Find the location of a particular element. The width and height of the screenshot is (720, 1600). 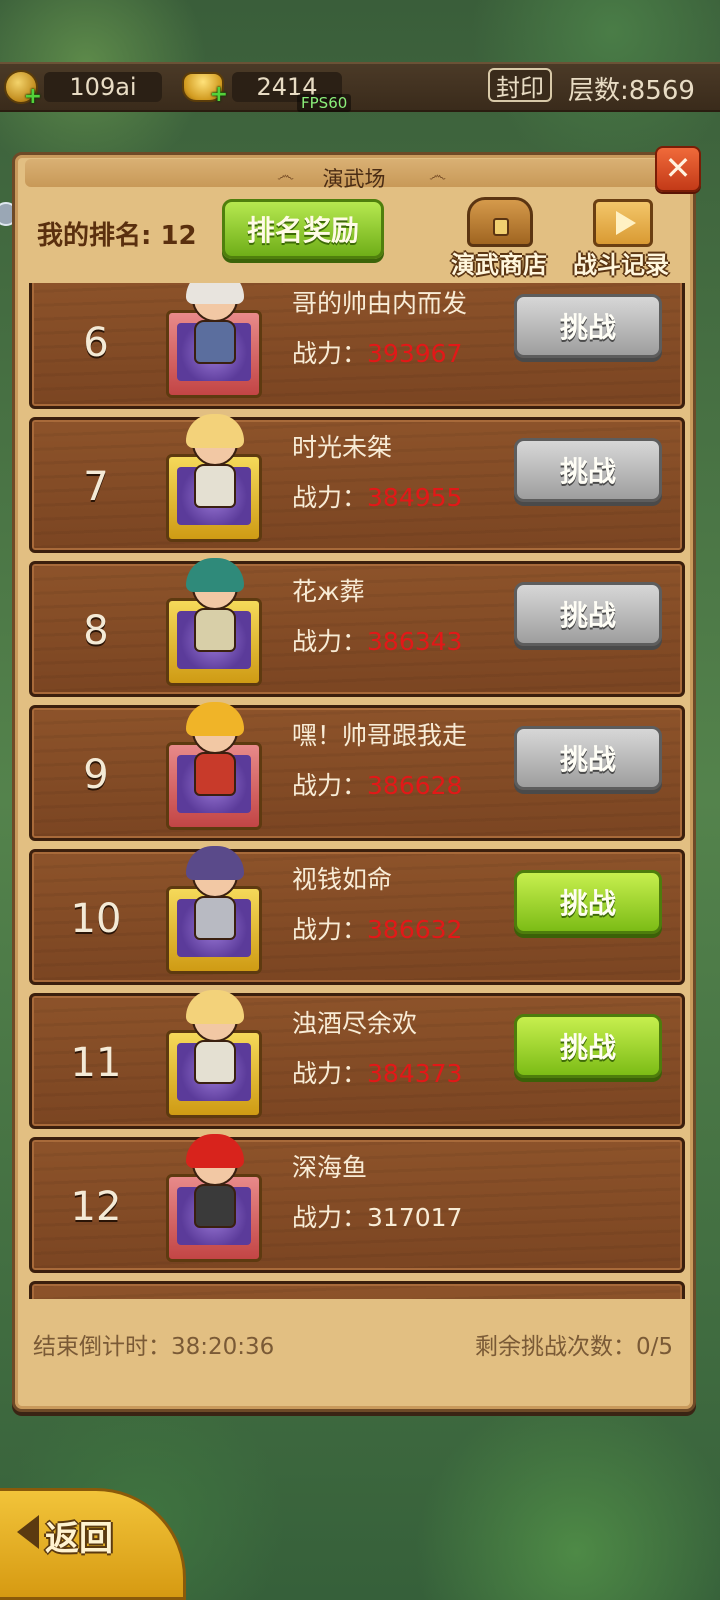

arena-shop-label: 演武商店 is located at coordinates (499, 265).